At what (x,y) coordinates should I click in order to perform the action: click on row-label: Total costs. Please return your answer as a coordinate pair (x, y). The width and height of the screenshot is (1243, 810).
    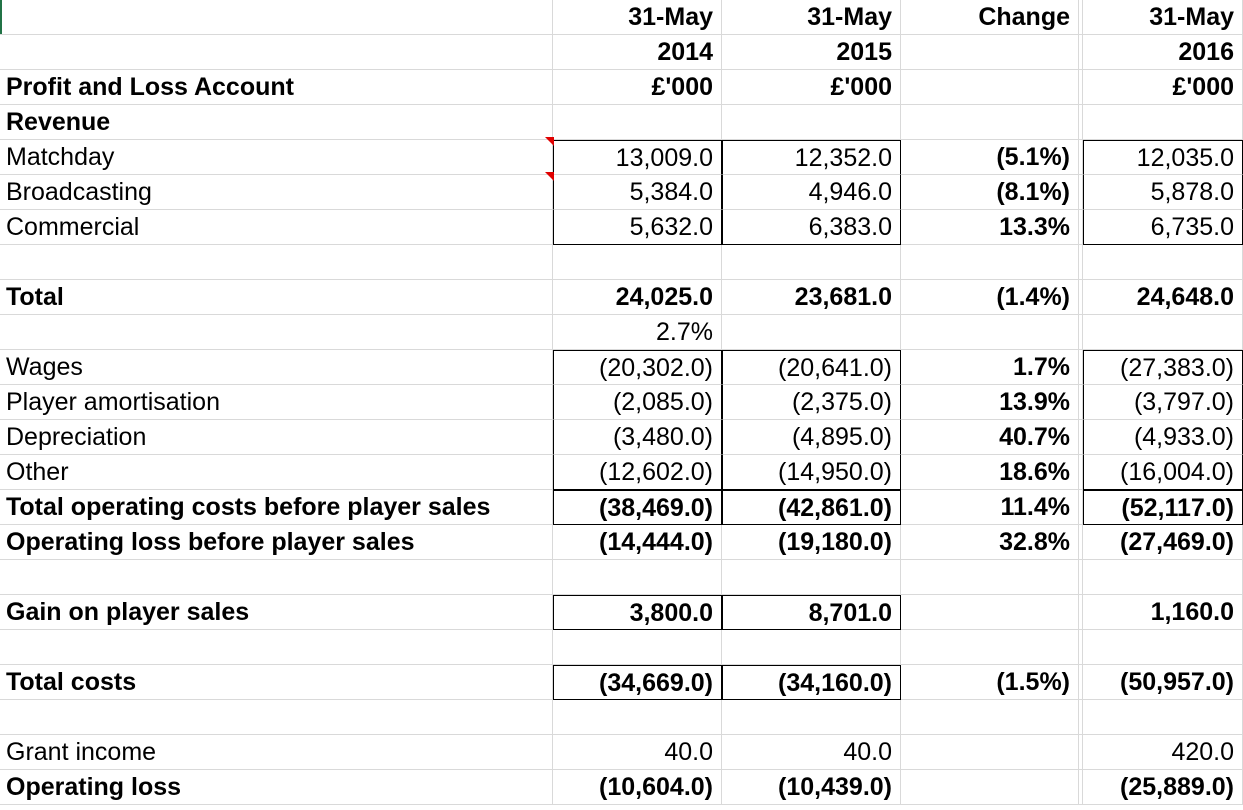
    Looking at the image, I should click on (276, 682).